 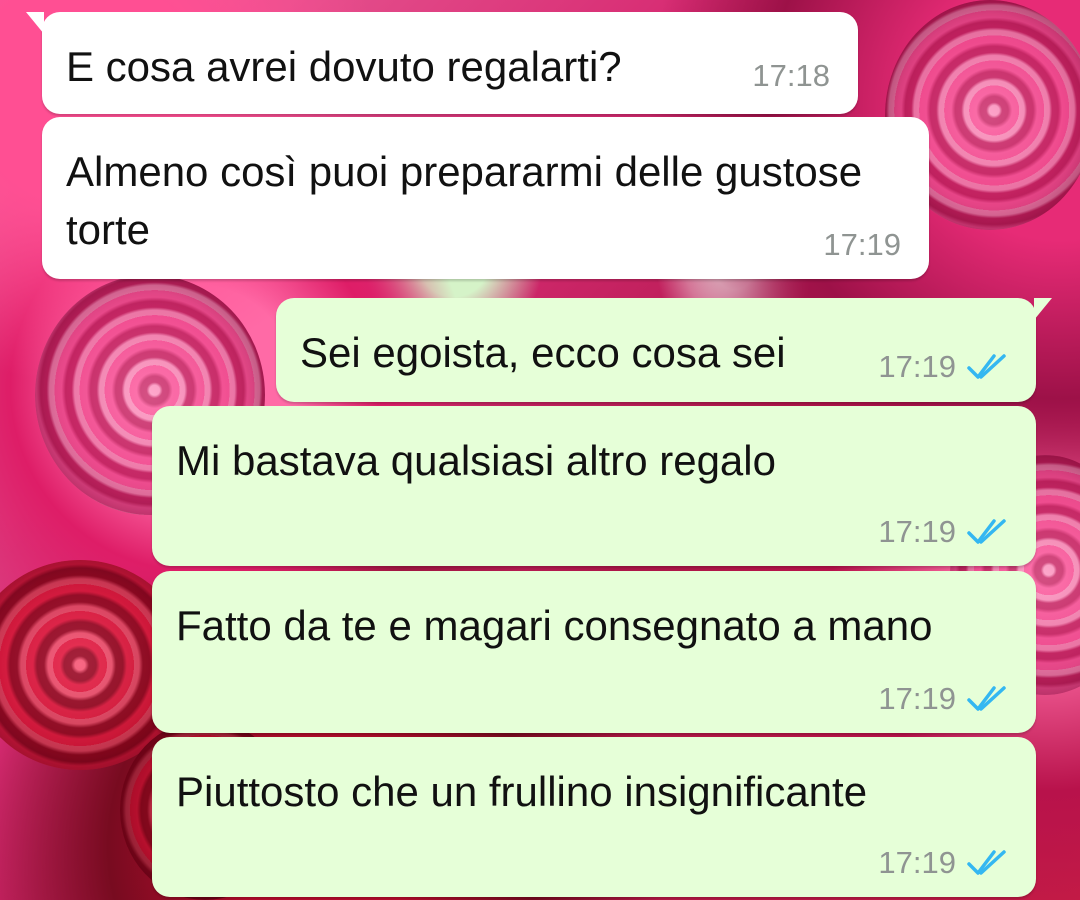 What do you see at coordinates (664, 350) in the screenshot?
I see `message-bubble: Sei egoista, ecco cosa sei 17:19` at bounding box center [664, 350].